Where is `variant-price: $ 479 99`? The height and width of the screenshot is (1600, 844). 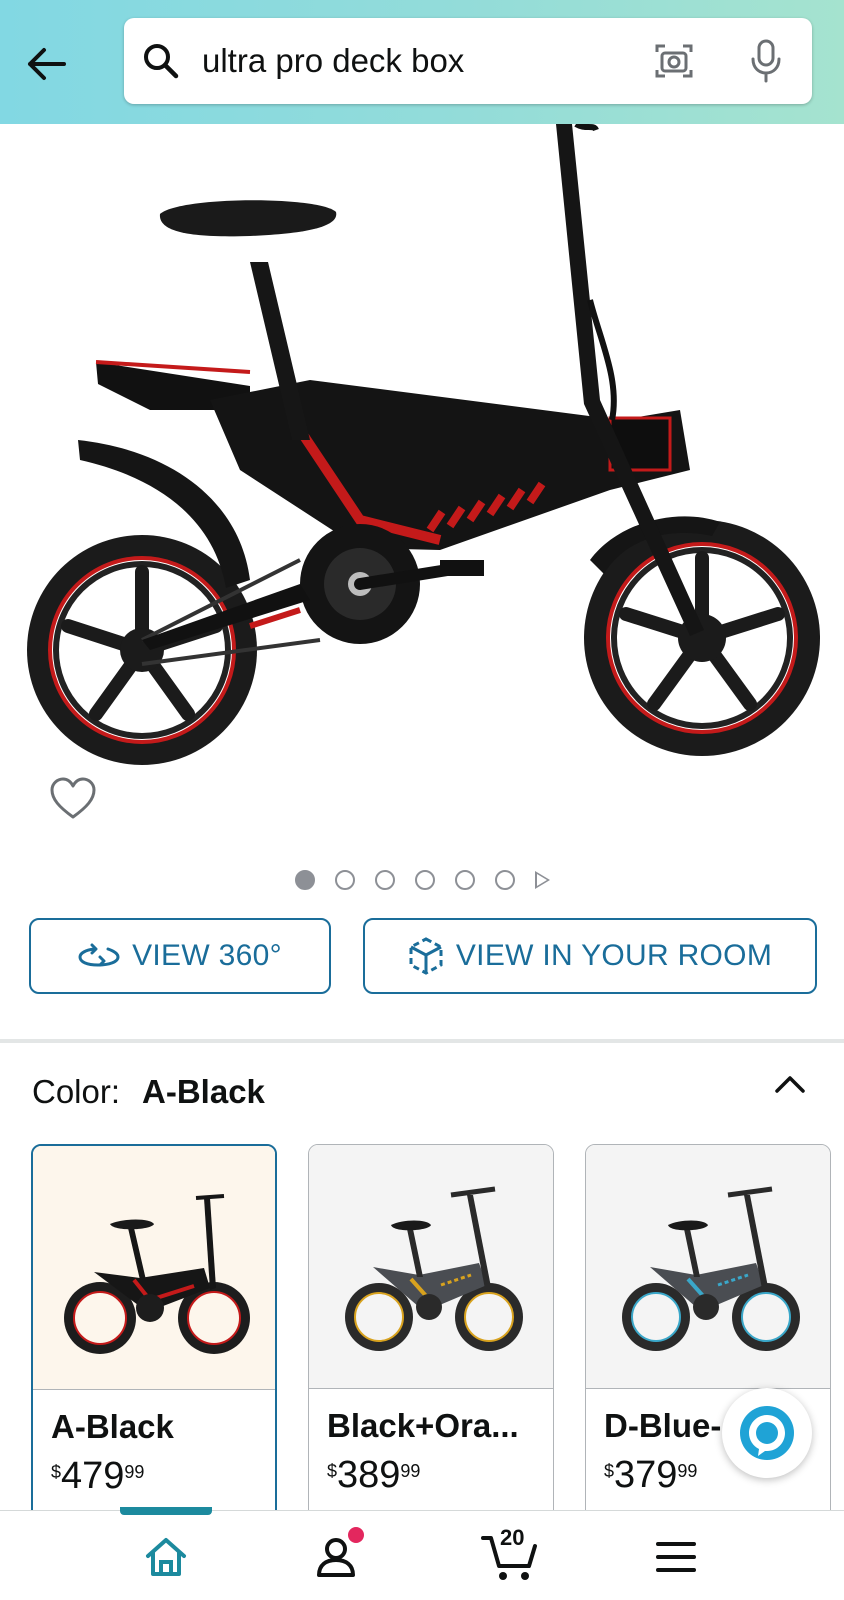
variant-price: $ 479 99 is located at coordinates (97, 1476).